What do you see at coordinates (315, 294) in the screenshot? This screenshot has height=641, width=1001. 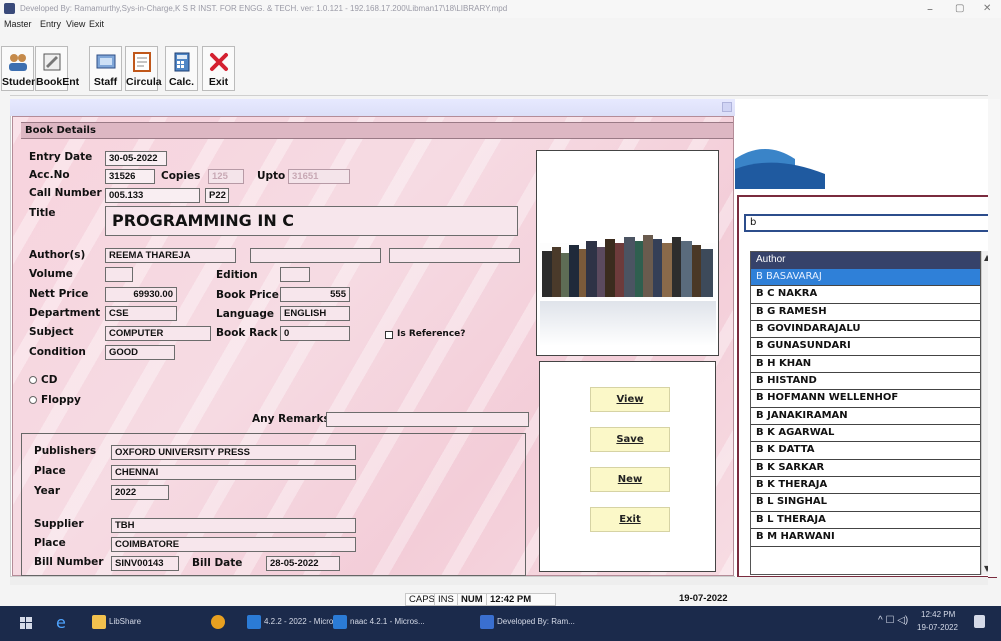 I see `book-price-field: 555` at bounding box center [315, 294].